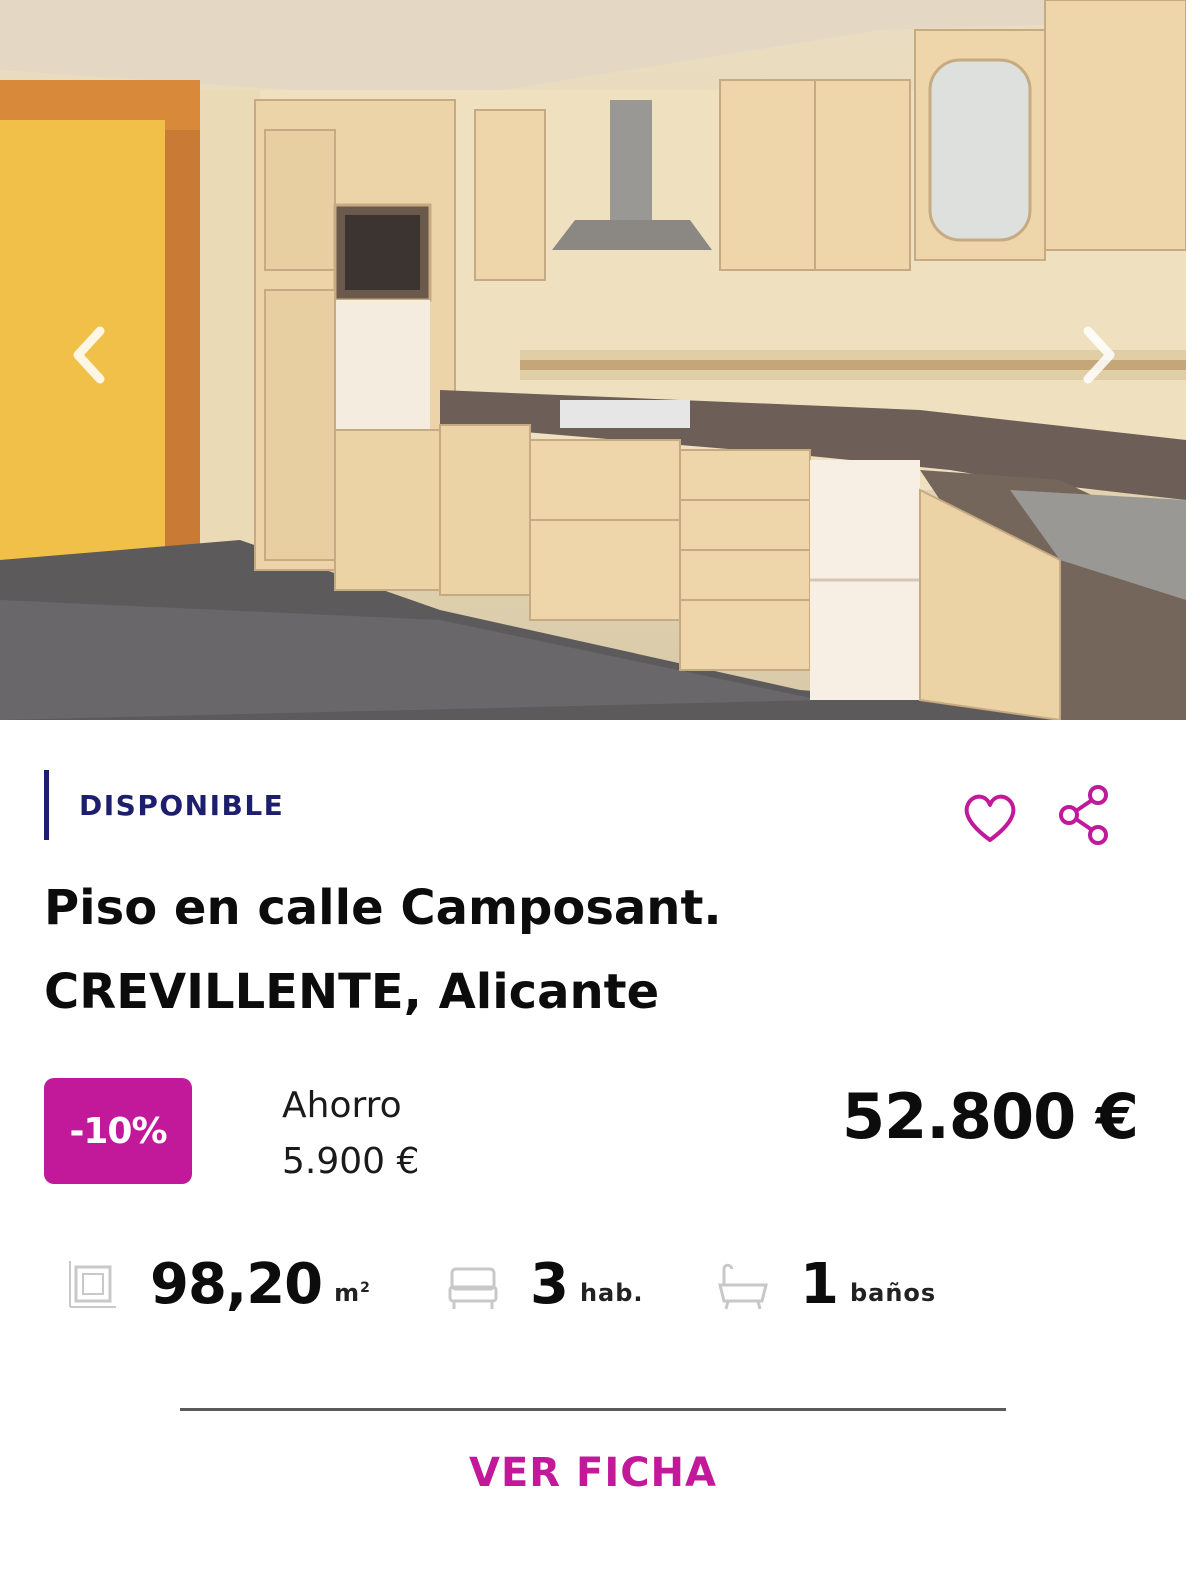 Image resolution: width=1200 pixels, height=1582 pixels. Describe the element at coordinates (92, 1284) in the screenshot. I see `area-icon` at that location.